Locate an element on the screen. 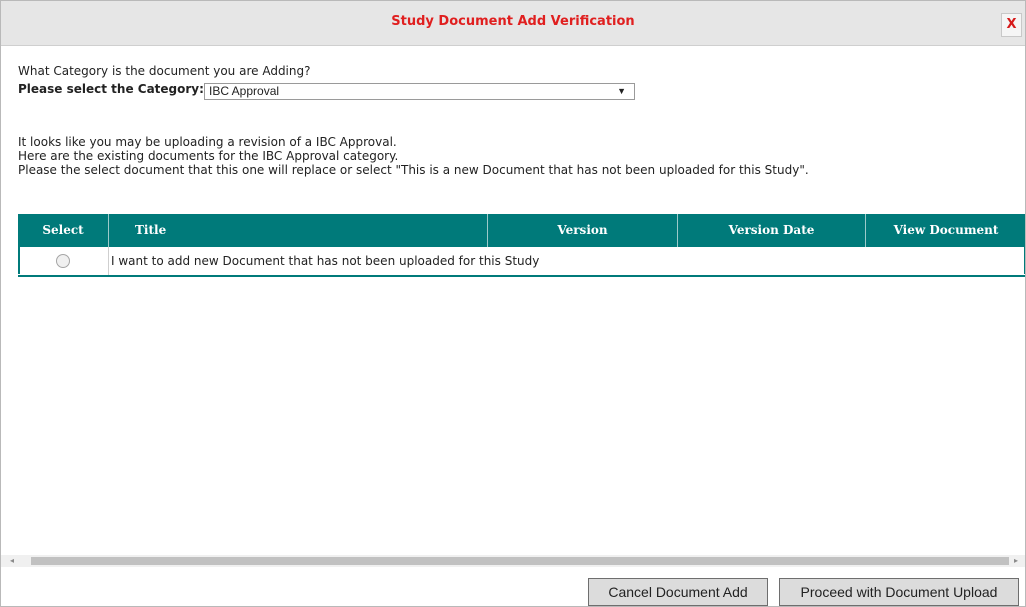  category-label: Please select the Category: is located at coordinates (111, 89).